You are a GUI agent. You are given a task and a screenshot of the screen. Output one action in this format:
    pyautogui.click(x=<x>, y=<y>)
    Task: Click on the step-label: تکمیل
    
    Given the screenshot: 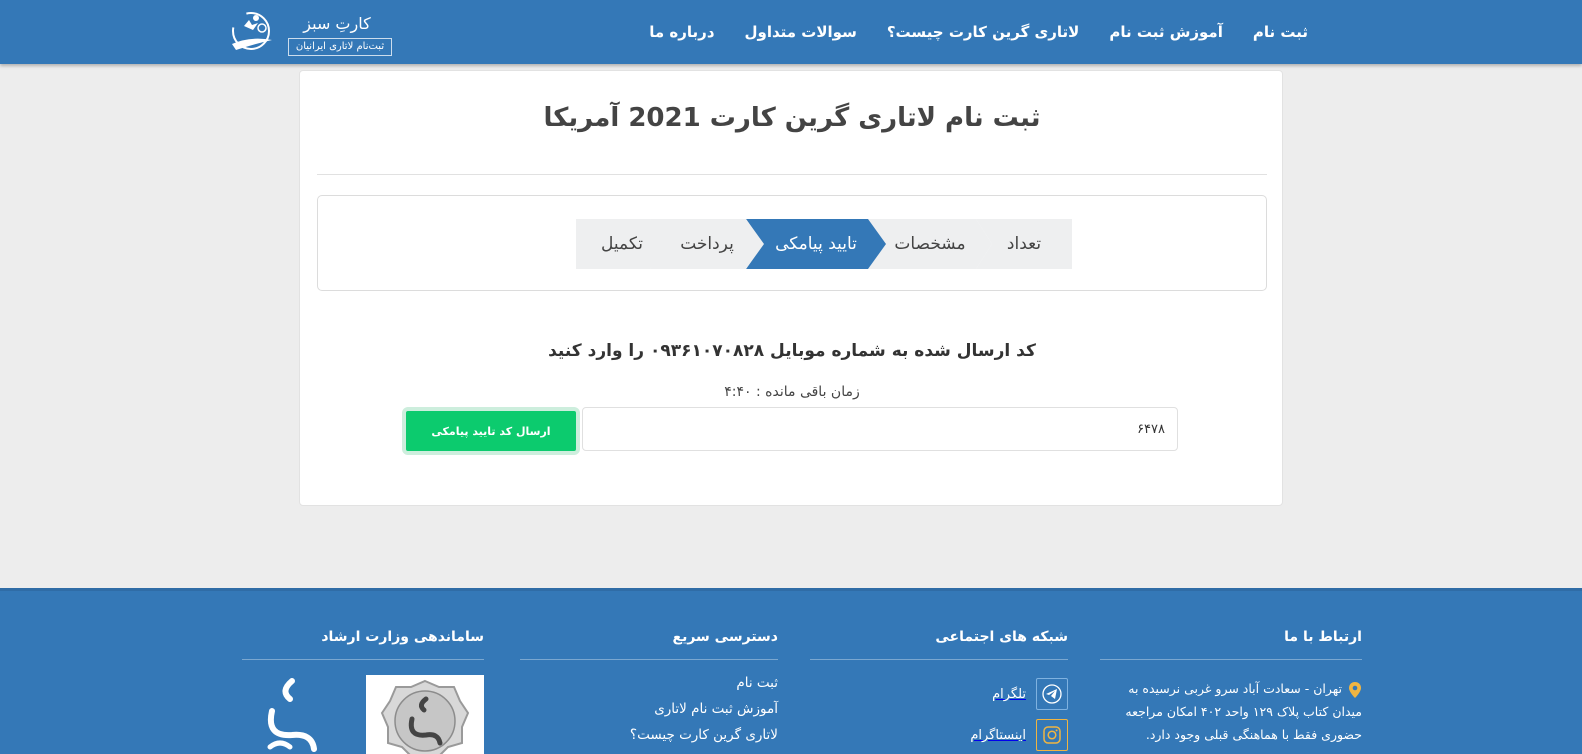 What is the action you would take?
    pyautogui.click(x=622, y=244)
    